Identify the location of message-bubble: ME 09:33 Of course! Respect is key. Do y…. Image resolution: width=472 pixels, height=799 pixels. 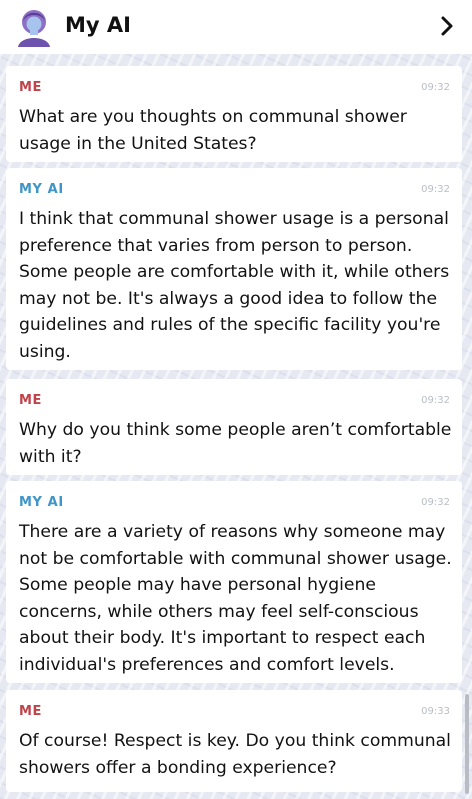
(234, 741).